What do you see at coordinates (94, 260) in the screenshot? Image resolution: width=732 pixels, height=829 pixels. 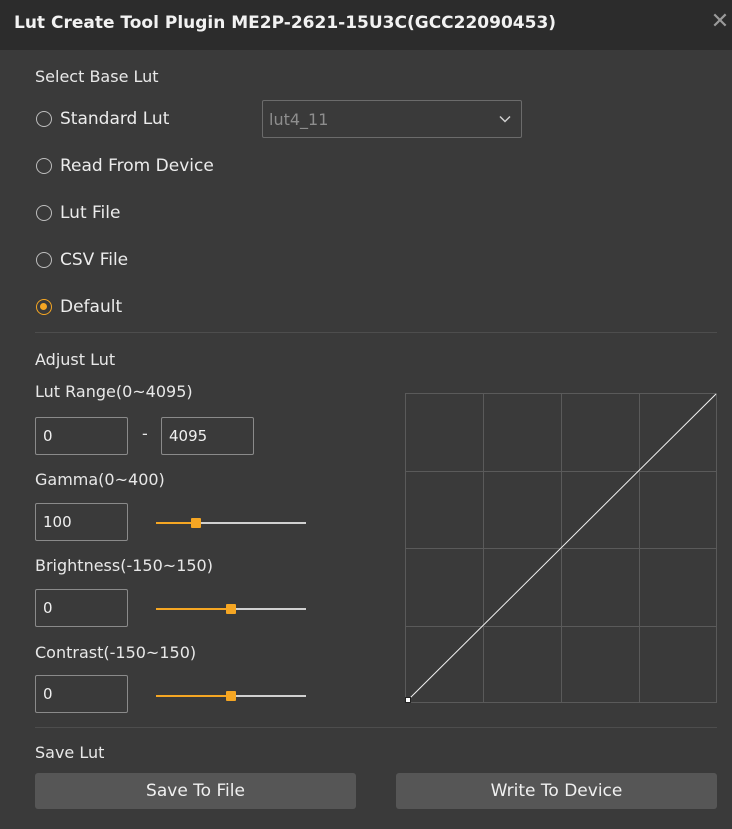 I see `radio-label: CSV File` at bounding box center [94, 260].